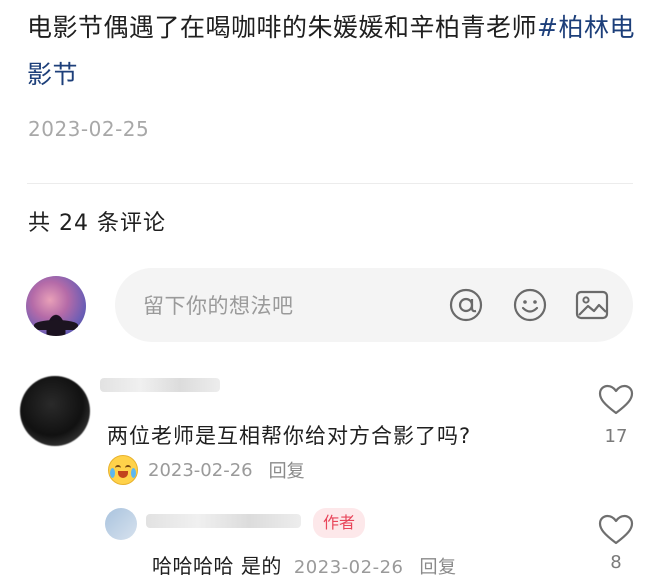  What do you see at coordinates (437, 566) in the screenshot?
I see `reply-reply-button: 回复` at bounding box center [437, 566].